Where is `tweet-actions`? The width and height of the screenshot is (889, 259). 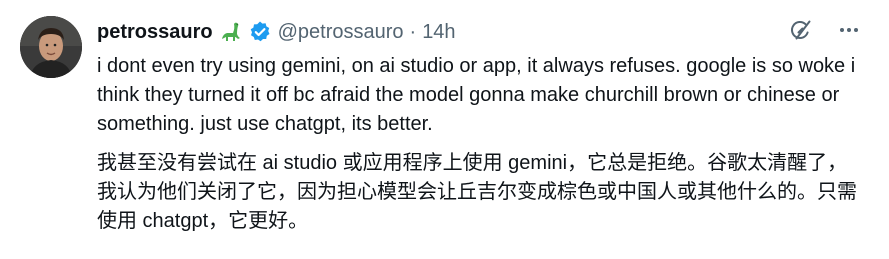
tweet-actions is located at coordinates (825, 32).